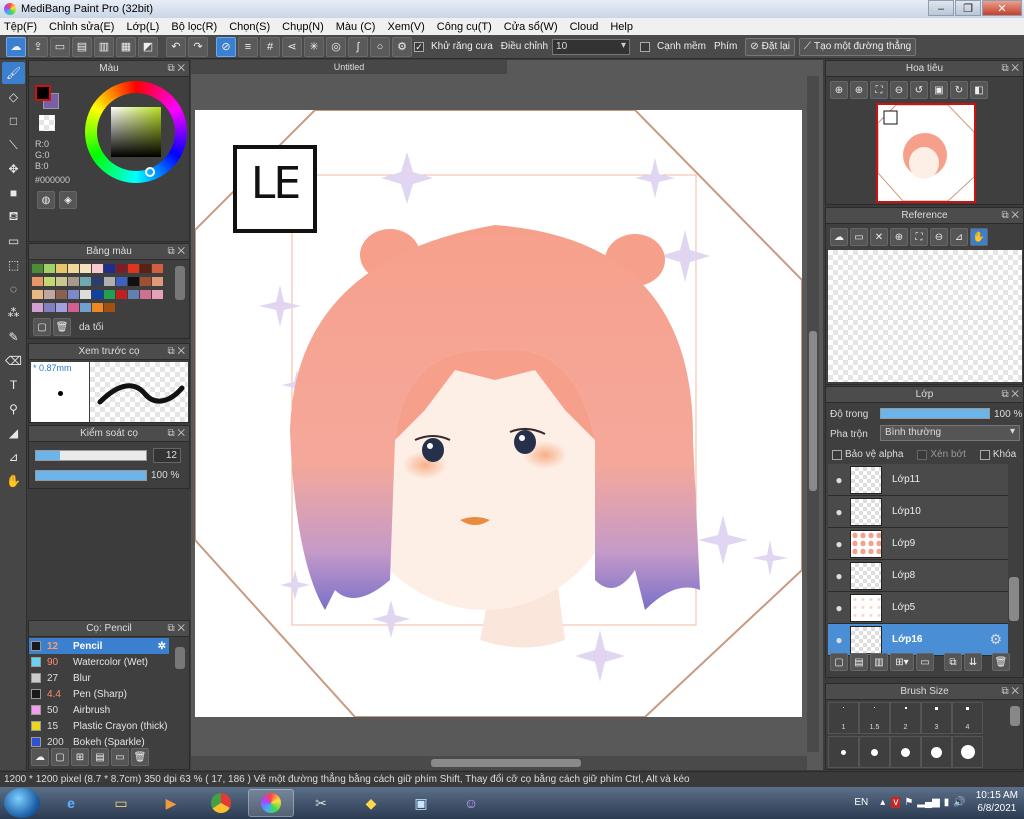  I want to click on canvas-horizontal-scrollbar, so click(499, 763).